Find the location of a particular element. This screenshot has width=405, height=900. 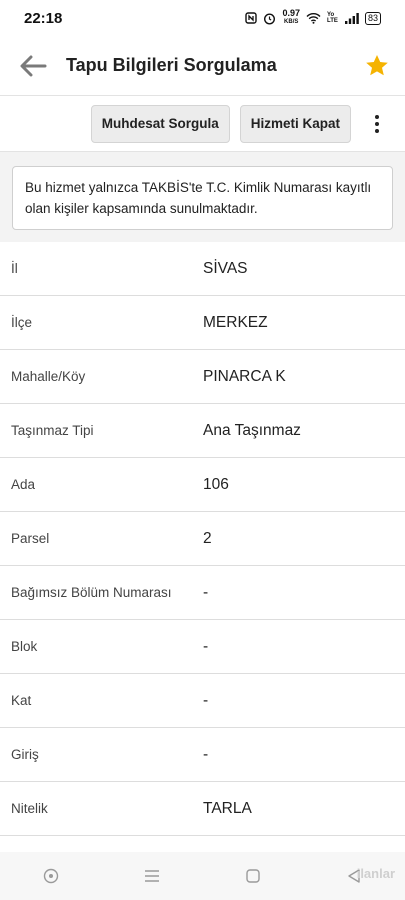

info-row-bagimsiz-bolum: Bağımsız Bölüm Numarası - is located at coordinates (202, 593).